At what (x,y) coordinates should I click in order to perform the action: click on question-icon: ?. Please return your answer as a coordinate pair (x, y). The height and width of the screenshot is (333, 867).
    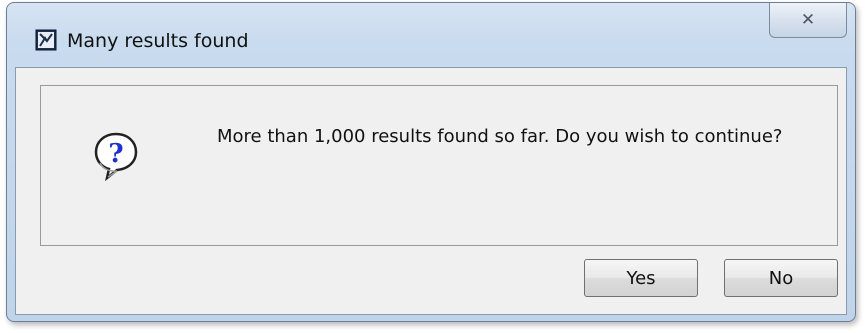
    Looking at the image, I should click on (116, 156).